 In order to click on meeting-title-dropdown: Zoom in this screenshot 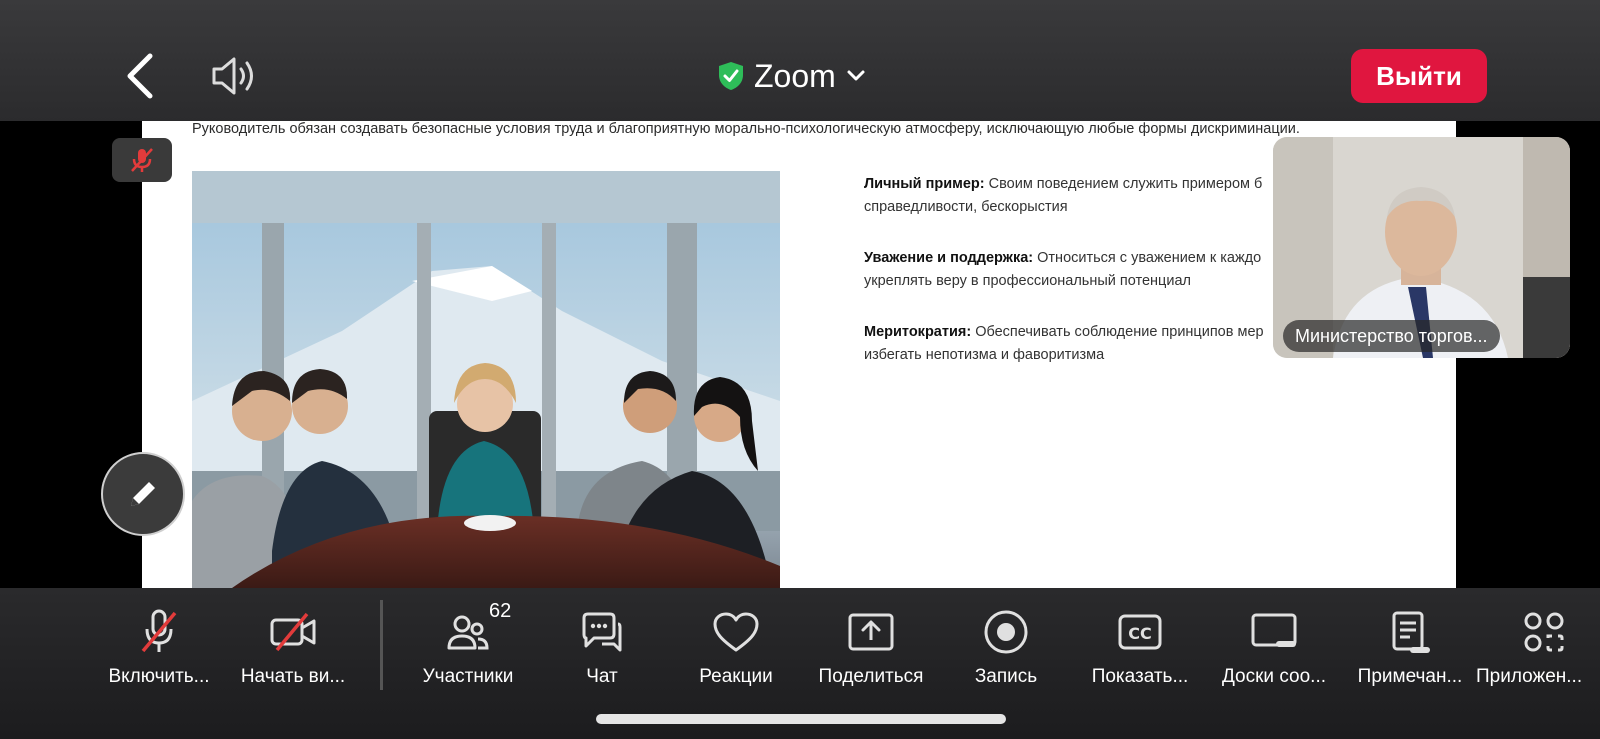, I will do `click(792, 76)`.